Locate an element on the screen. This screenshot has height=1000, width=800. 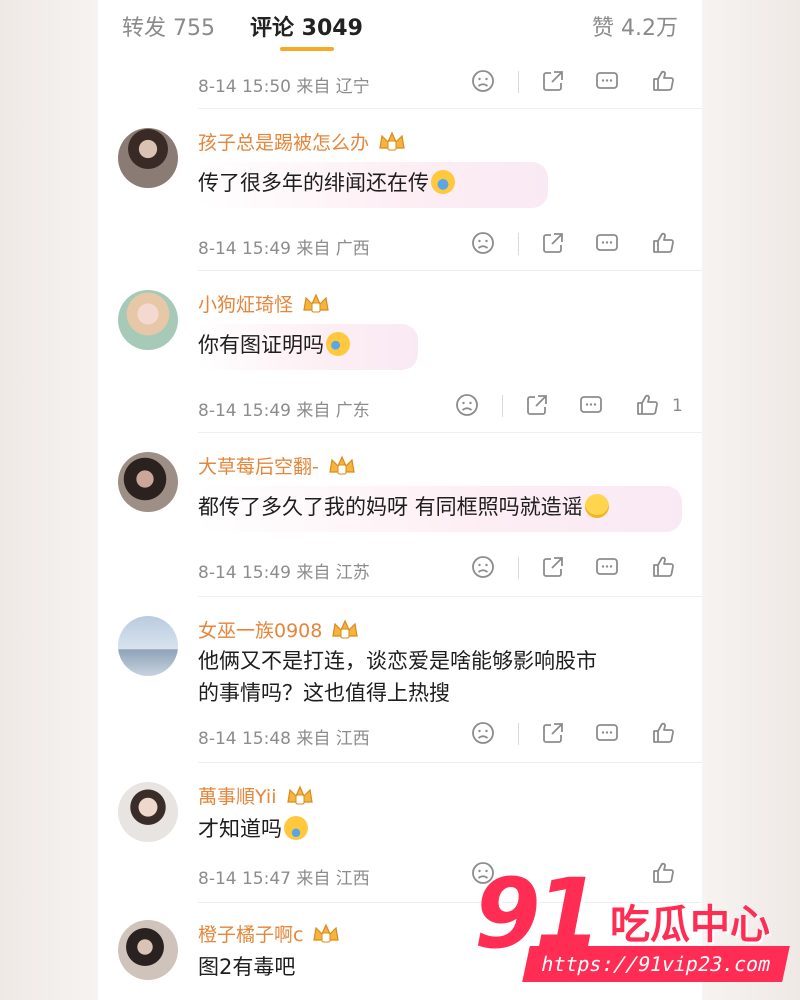
comment-text: 才知道吗 is located at coordinates (253, 829).